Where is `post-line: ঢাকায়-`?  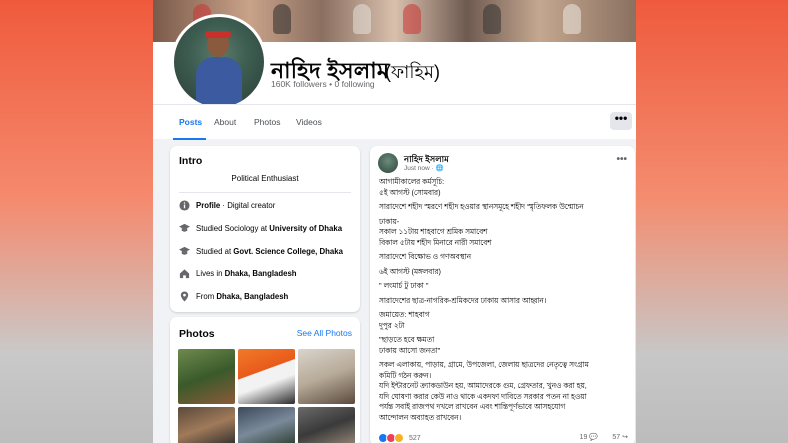 post-line: ঢাকায়- is located at coordinates (389, 221).